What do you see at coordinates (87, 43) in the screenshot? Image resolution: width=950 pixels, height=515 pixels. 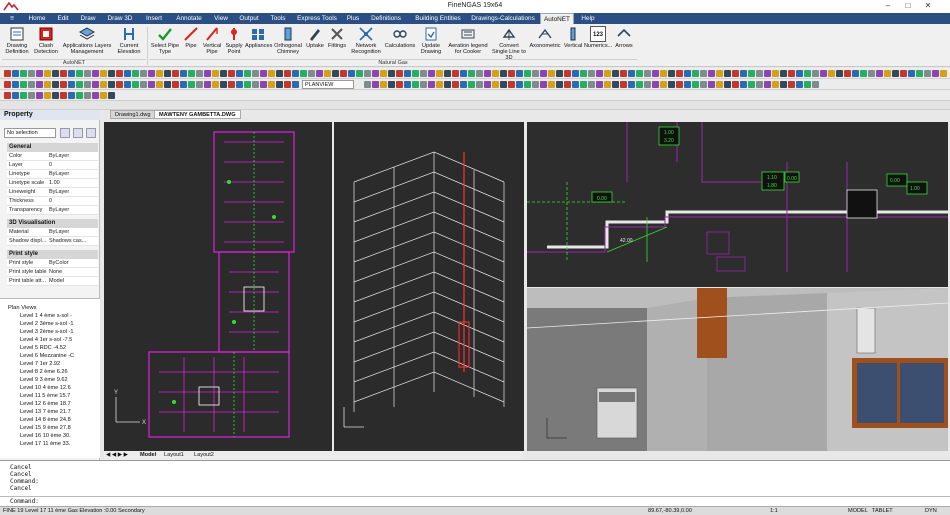 I see `layers-management-button: Applications Layers Management` at bounding box center [87, 43].